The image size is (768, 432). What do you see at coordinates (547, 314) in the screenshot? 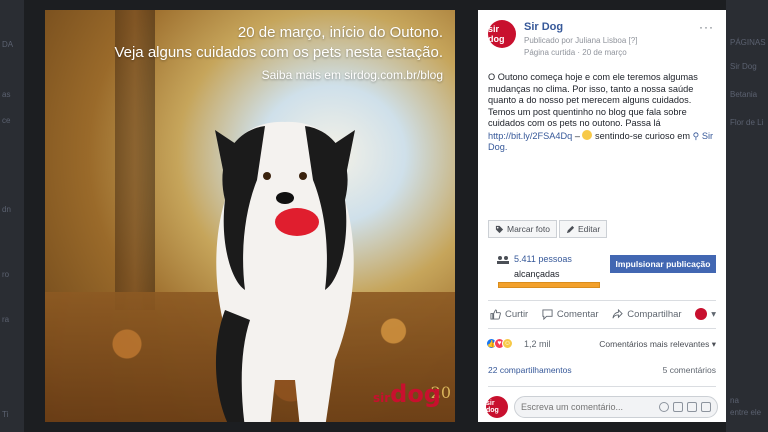
I see `speech-bubble-icon` at bounding box center [547, 314].